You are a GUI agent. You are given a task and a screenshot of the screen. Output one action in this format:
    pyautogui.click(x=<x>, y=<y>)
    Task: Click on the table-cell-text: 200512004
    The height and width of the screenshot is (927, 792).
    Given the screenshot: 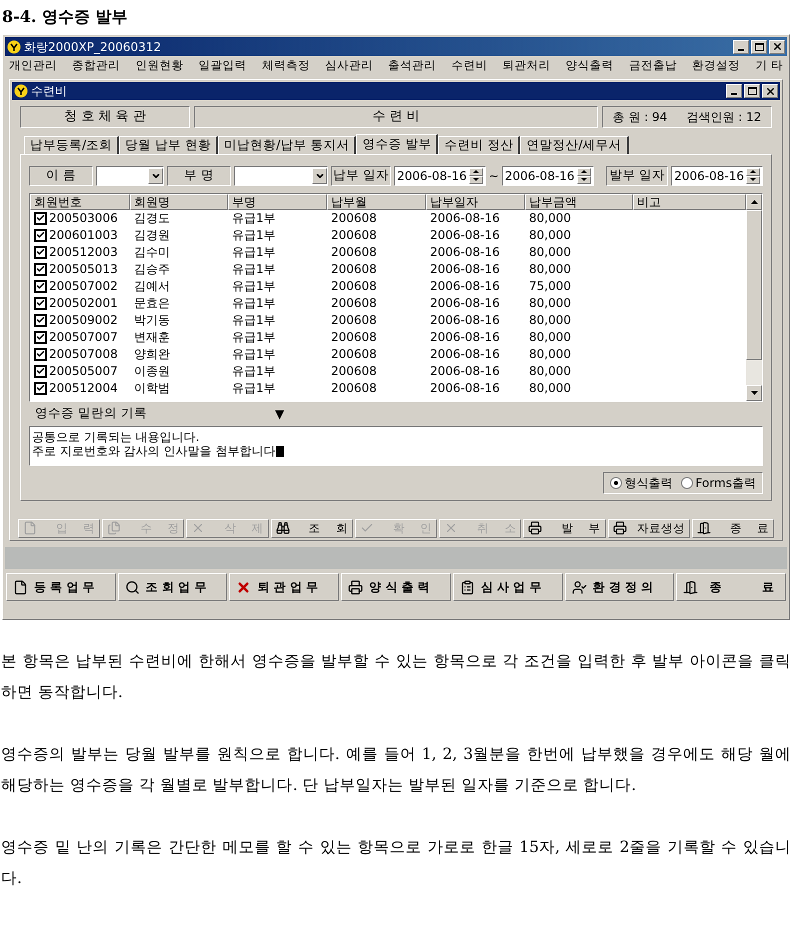 What is the action you would take?
    pyautogui.click(x=83, y=388)
    